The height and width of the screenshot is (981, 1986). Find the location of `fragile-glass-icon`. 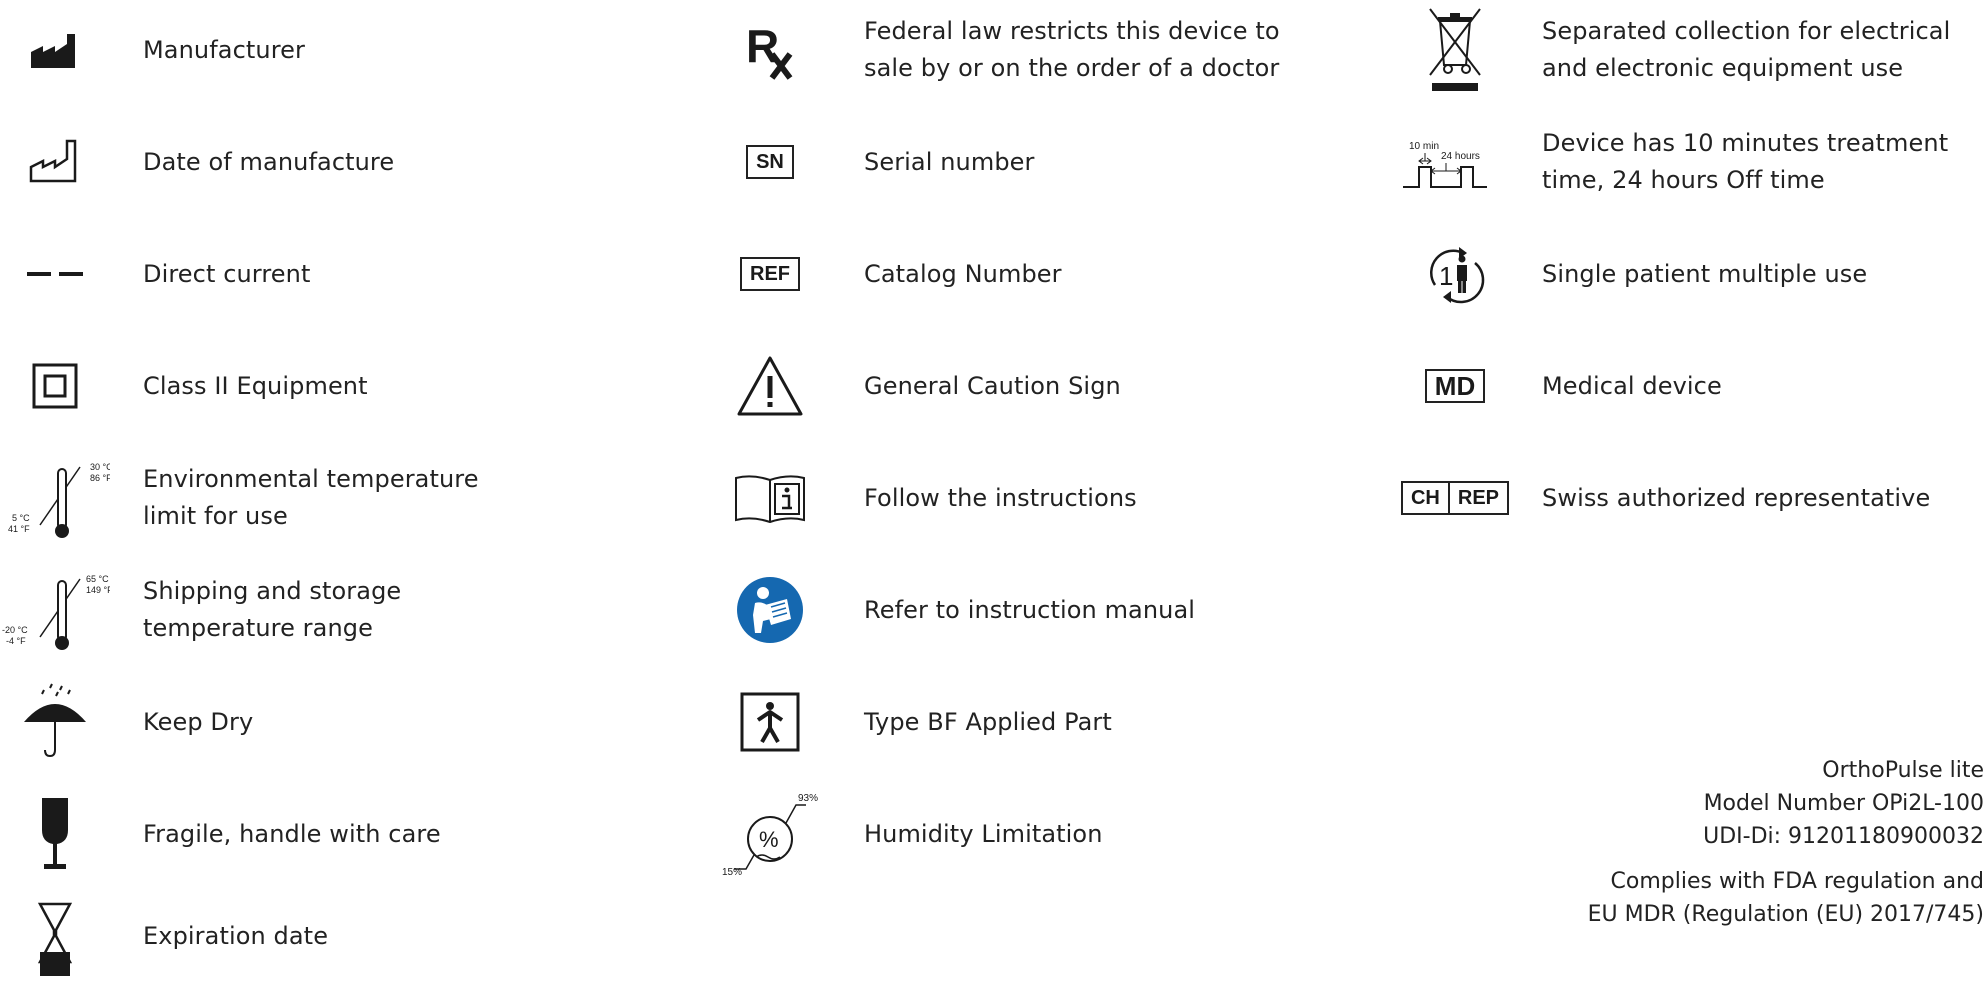

fragile-glass-icon is located at coordinates (55, 834).